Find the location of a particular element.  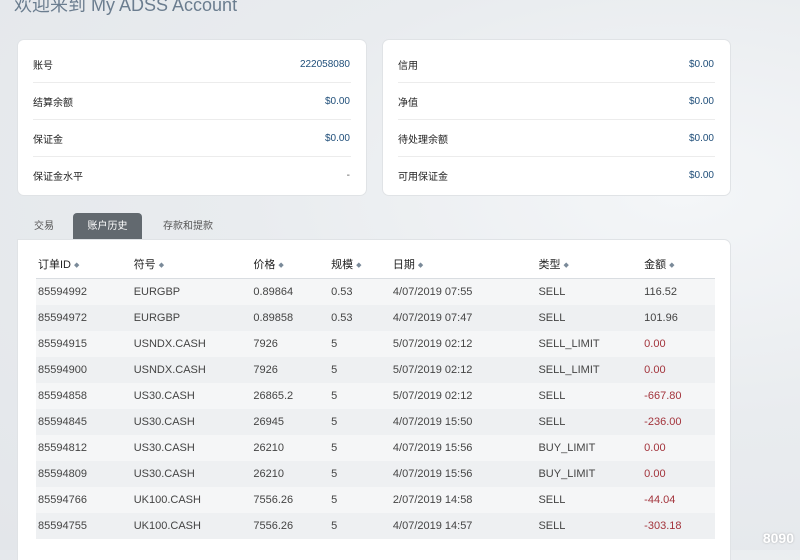

account-number-value: 222058080 is located at coordinates (324, 64).